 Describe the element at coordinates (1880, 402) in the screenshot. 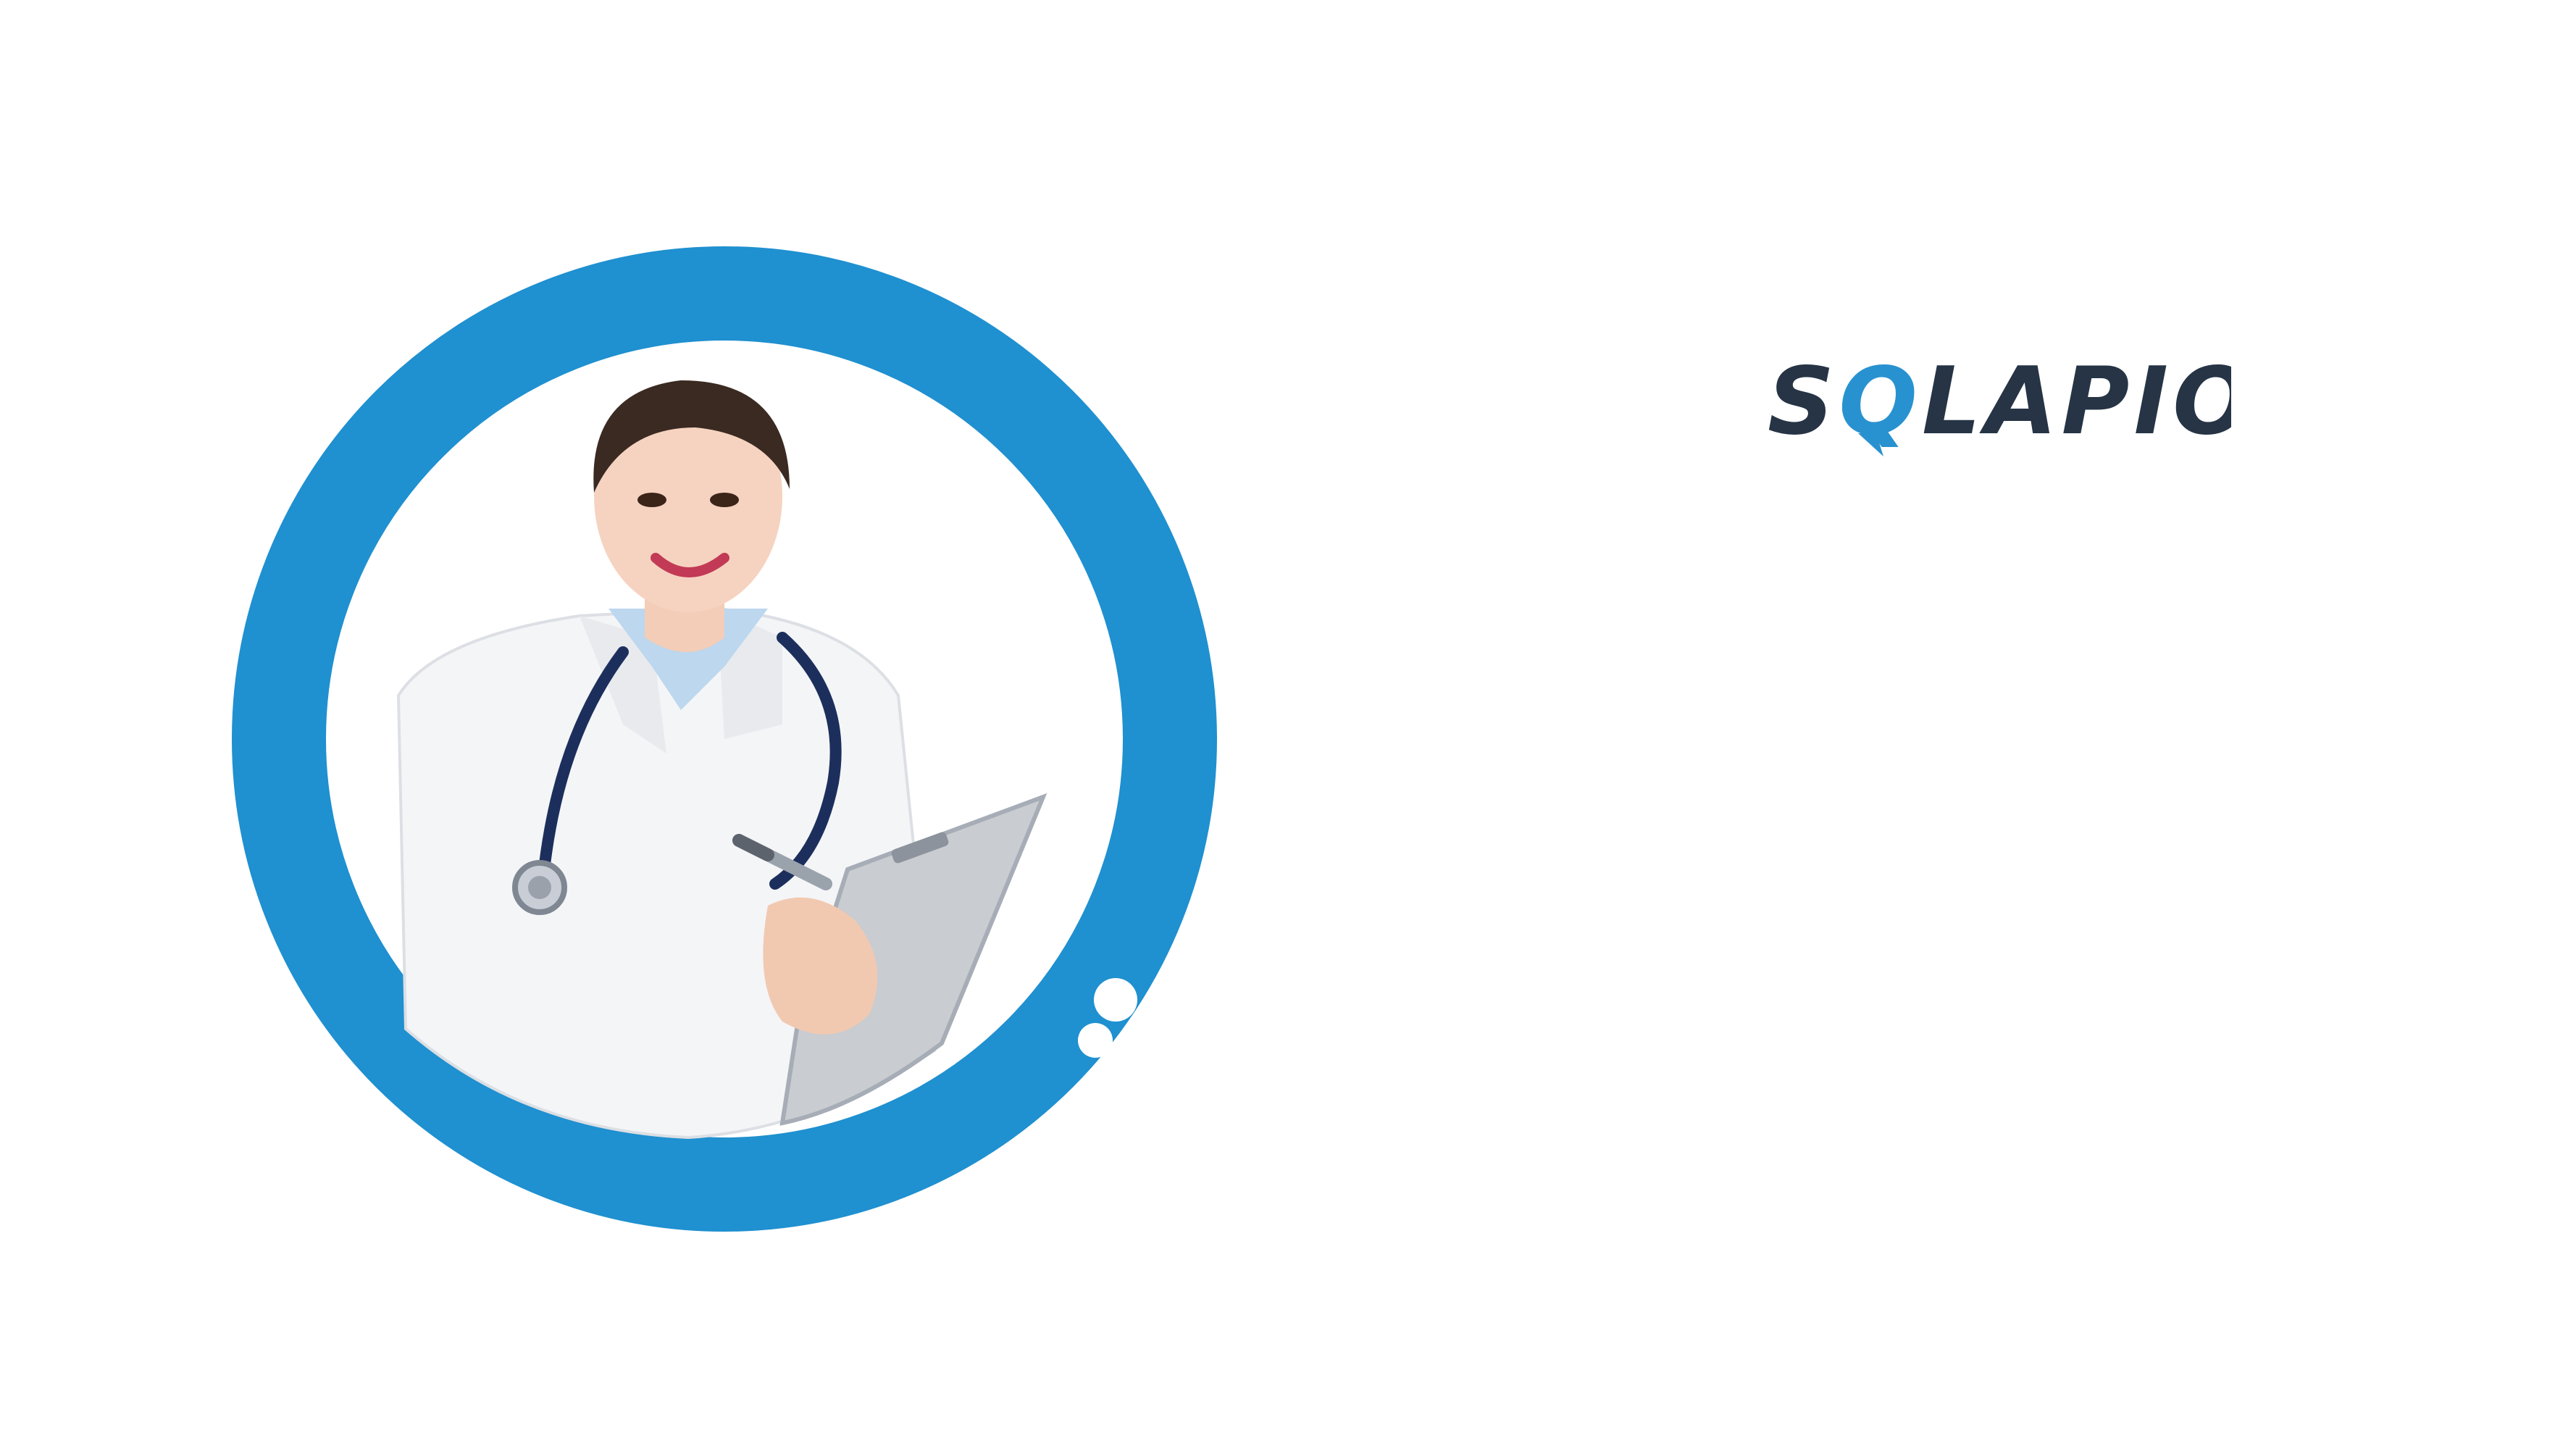

I see `logo-letter-q: Q` at that location.